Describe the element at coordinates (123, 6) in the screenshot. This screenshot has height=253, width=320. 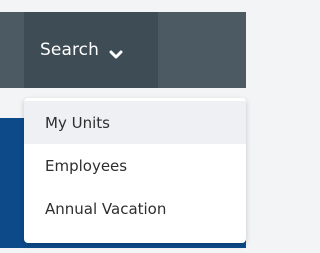
I see `top-strip` at that location.